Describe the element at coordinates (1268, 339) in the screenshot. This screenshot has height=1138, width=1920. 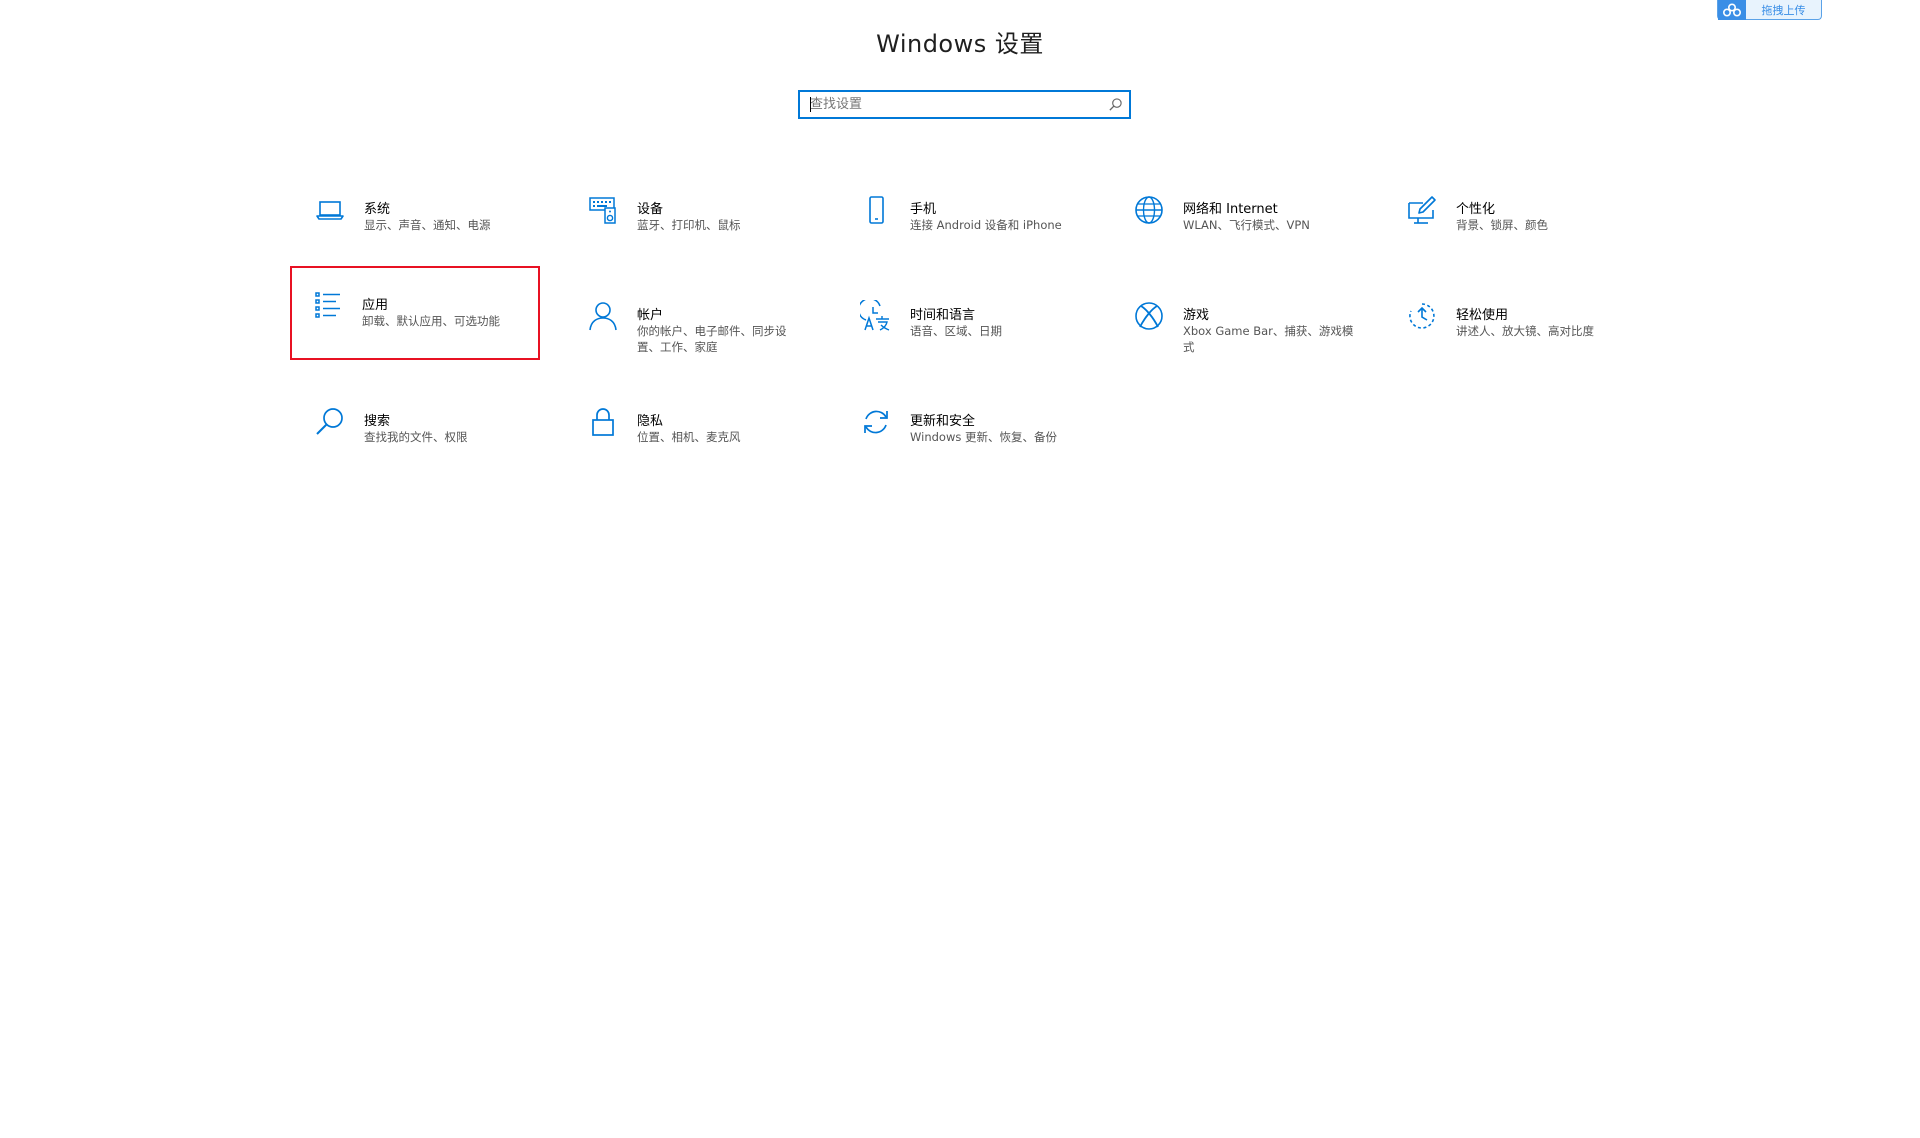
I see `tile-description: Xbox Game Bar、捕获、游戏模式` at that location.